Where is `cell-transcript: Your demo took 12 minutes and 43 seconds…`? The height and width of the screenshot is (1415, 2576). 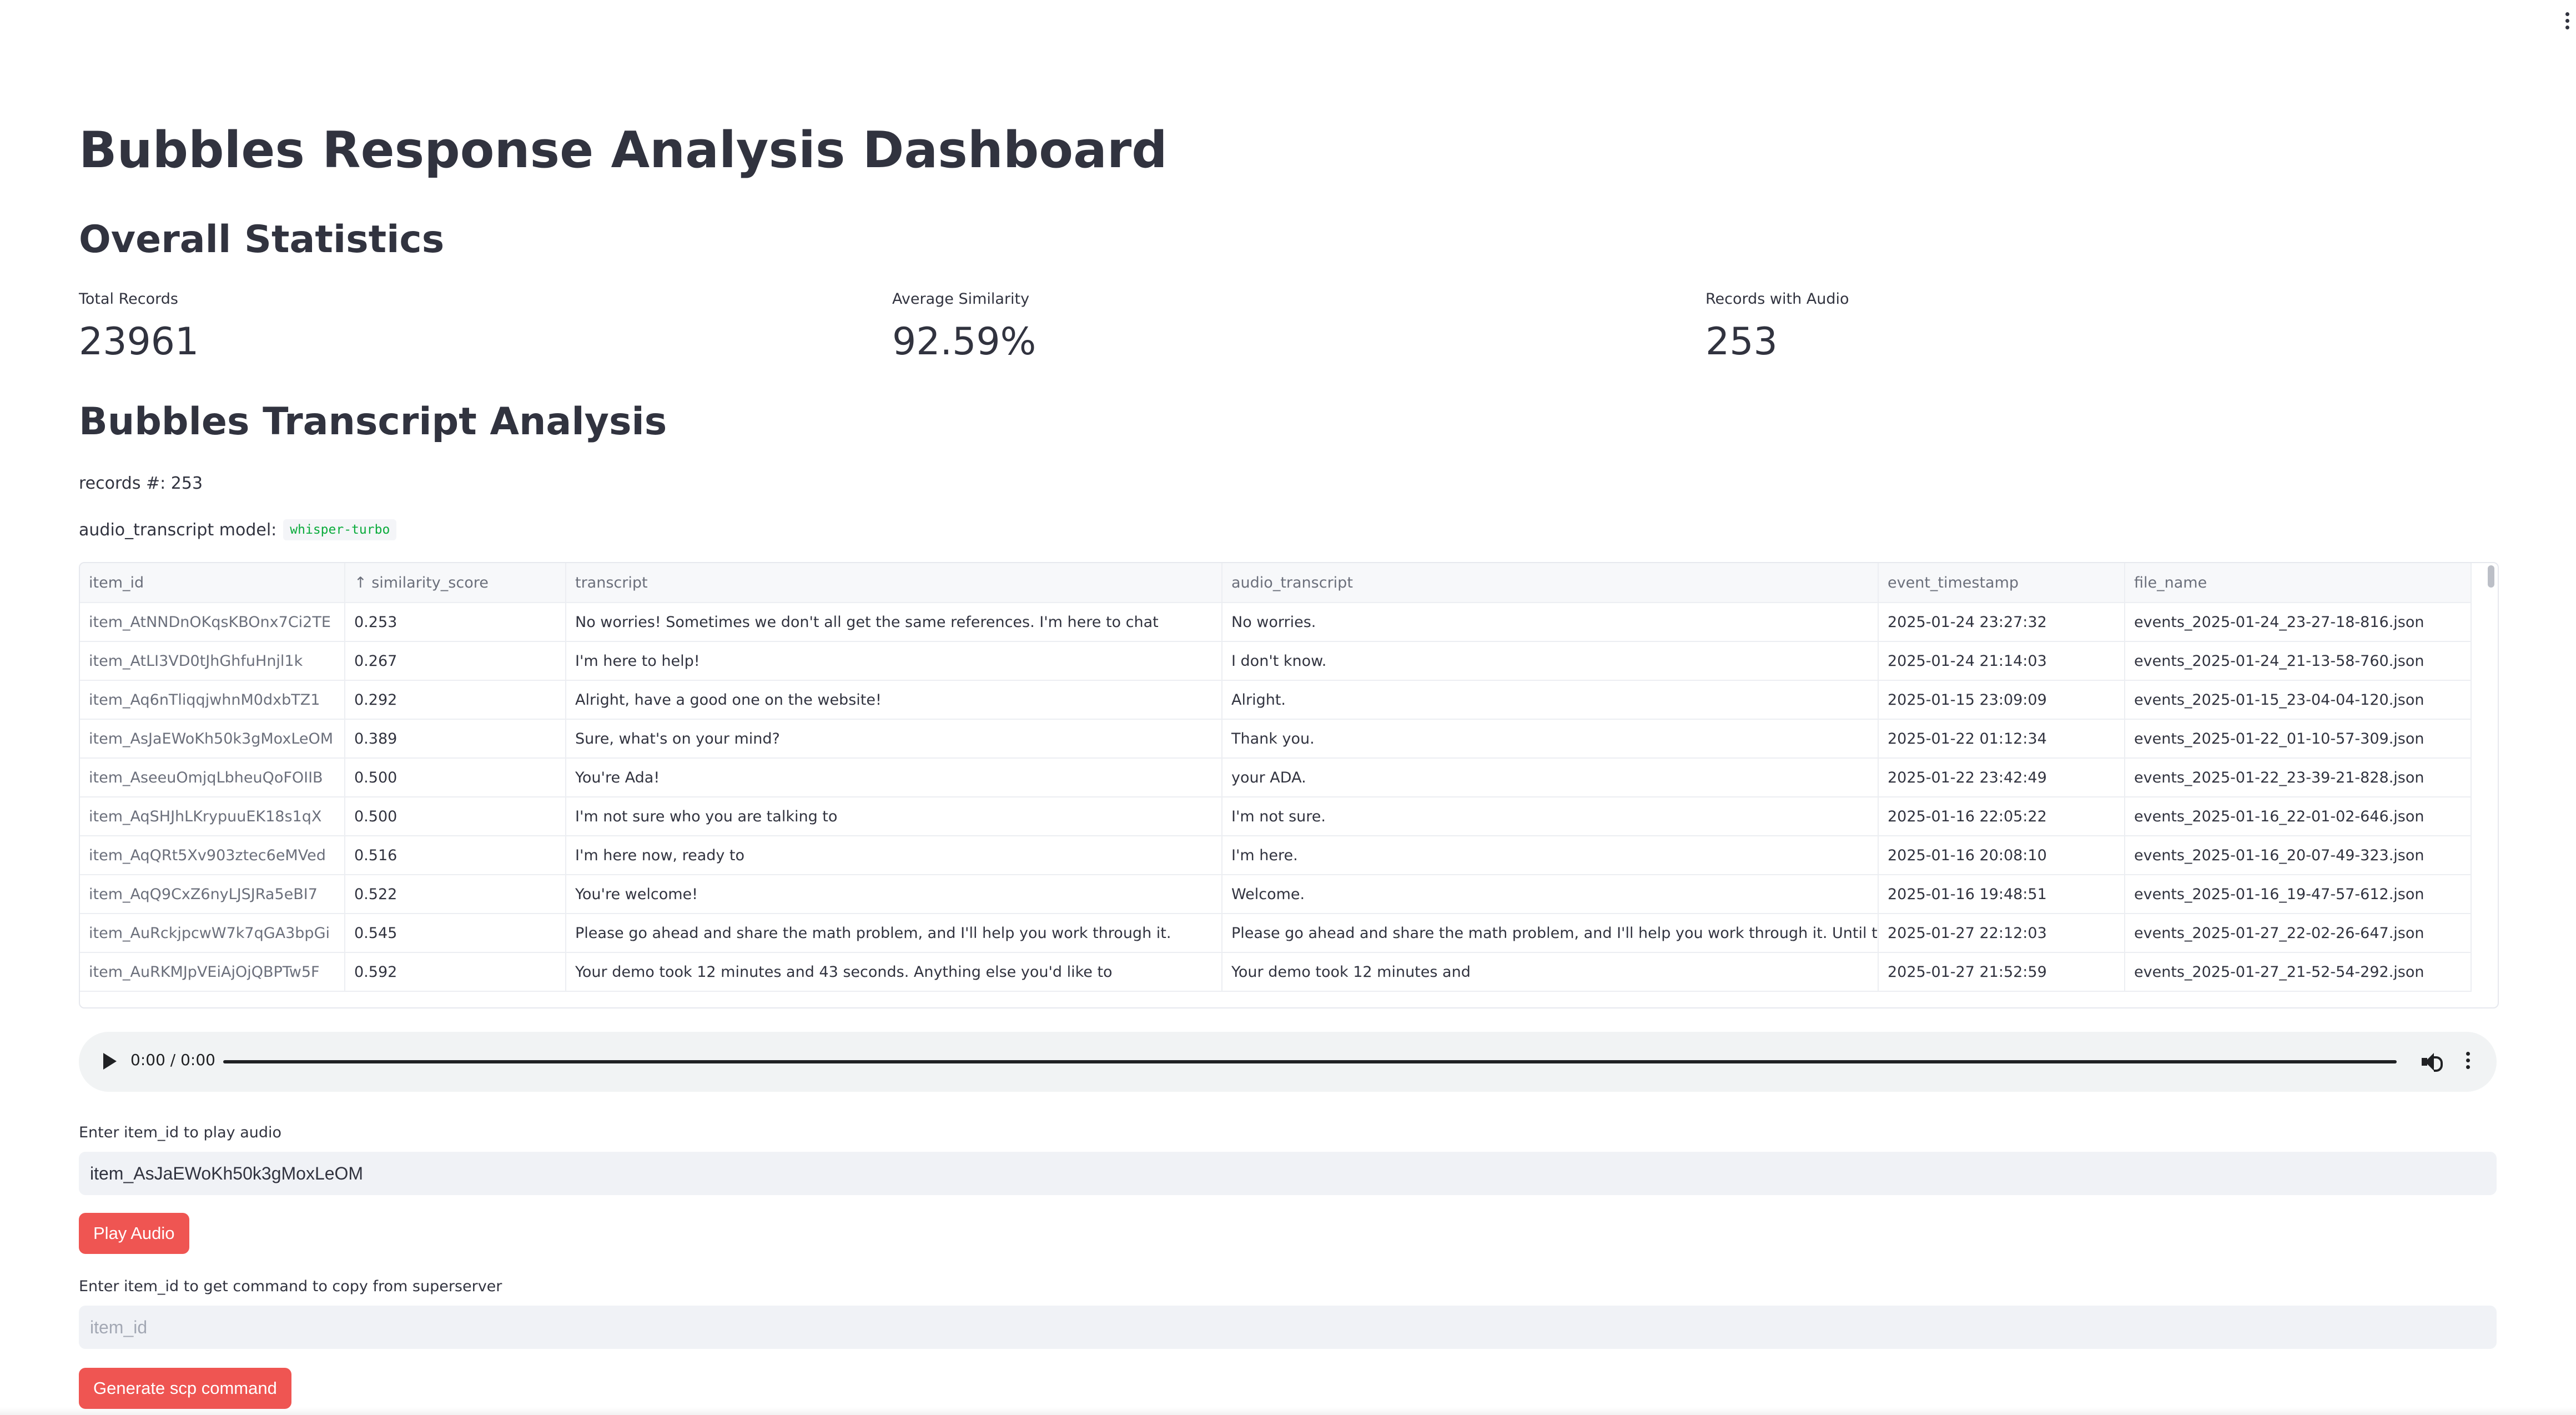
cell-transcript: Your demo took 12 minutes and 43 seconds… is located at coordinates (894, 972).